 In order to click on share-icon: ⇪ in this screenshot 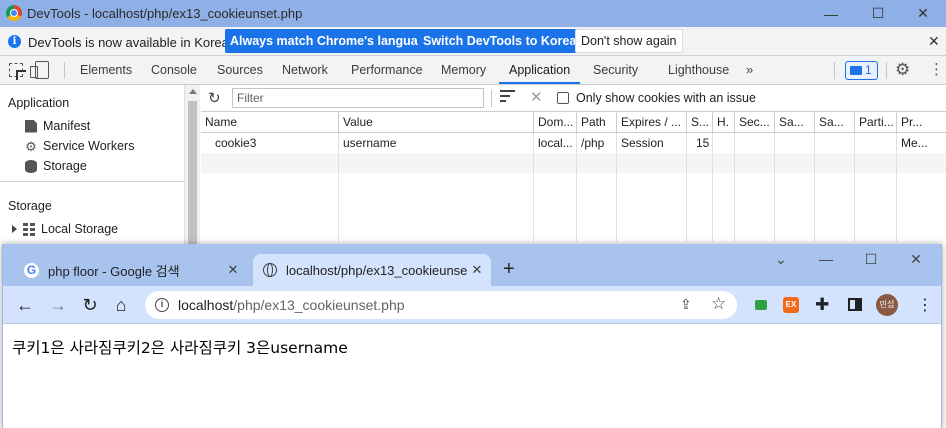, I will do `click(686, 304)`.